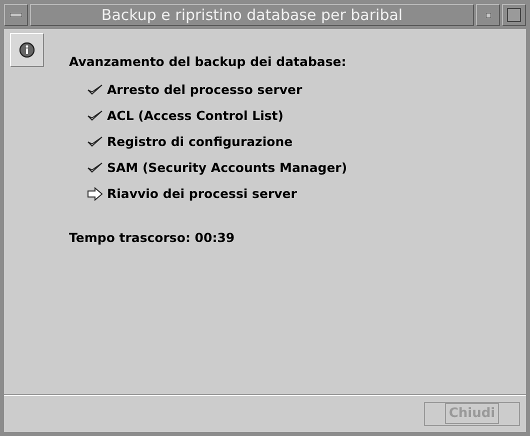  I want to click on window-menu-button, so click(16, 15).